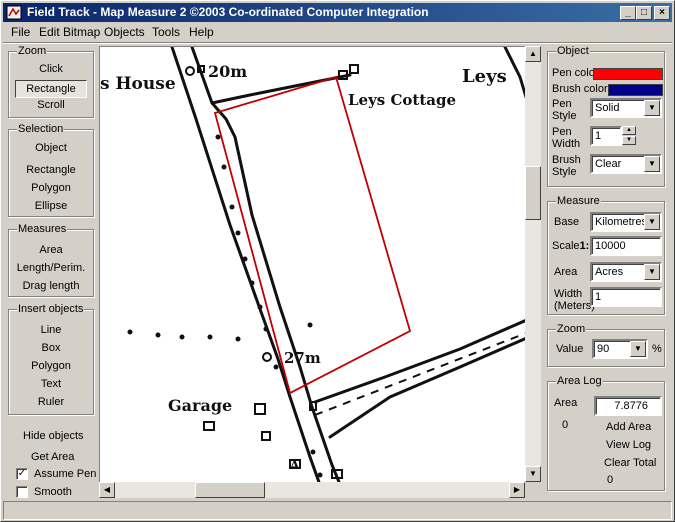 The height and width of the screenshot is (522, 675). I want to click on scroll-right-button: ▶, so click(517, 490).